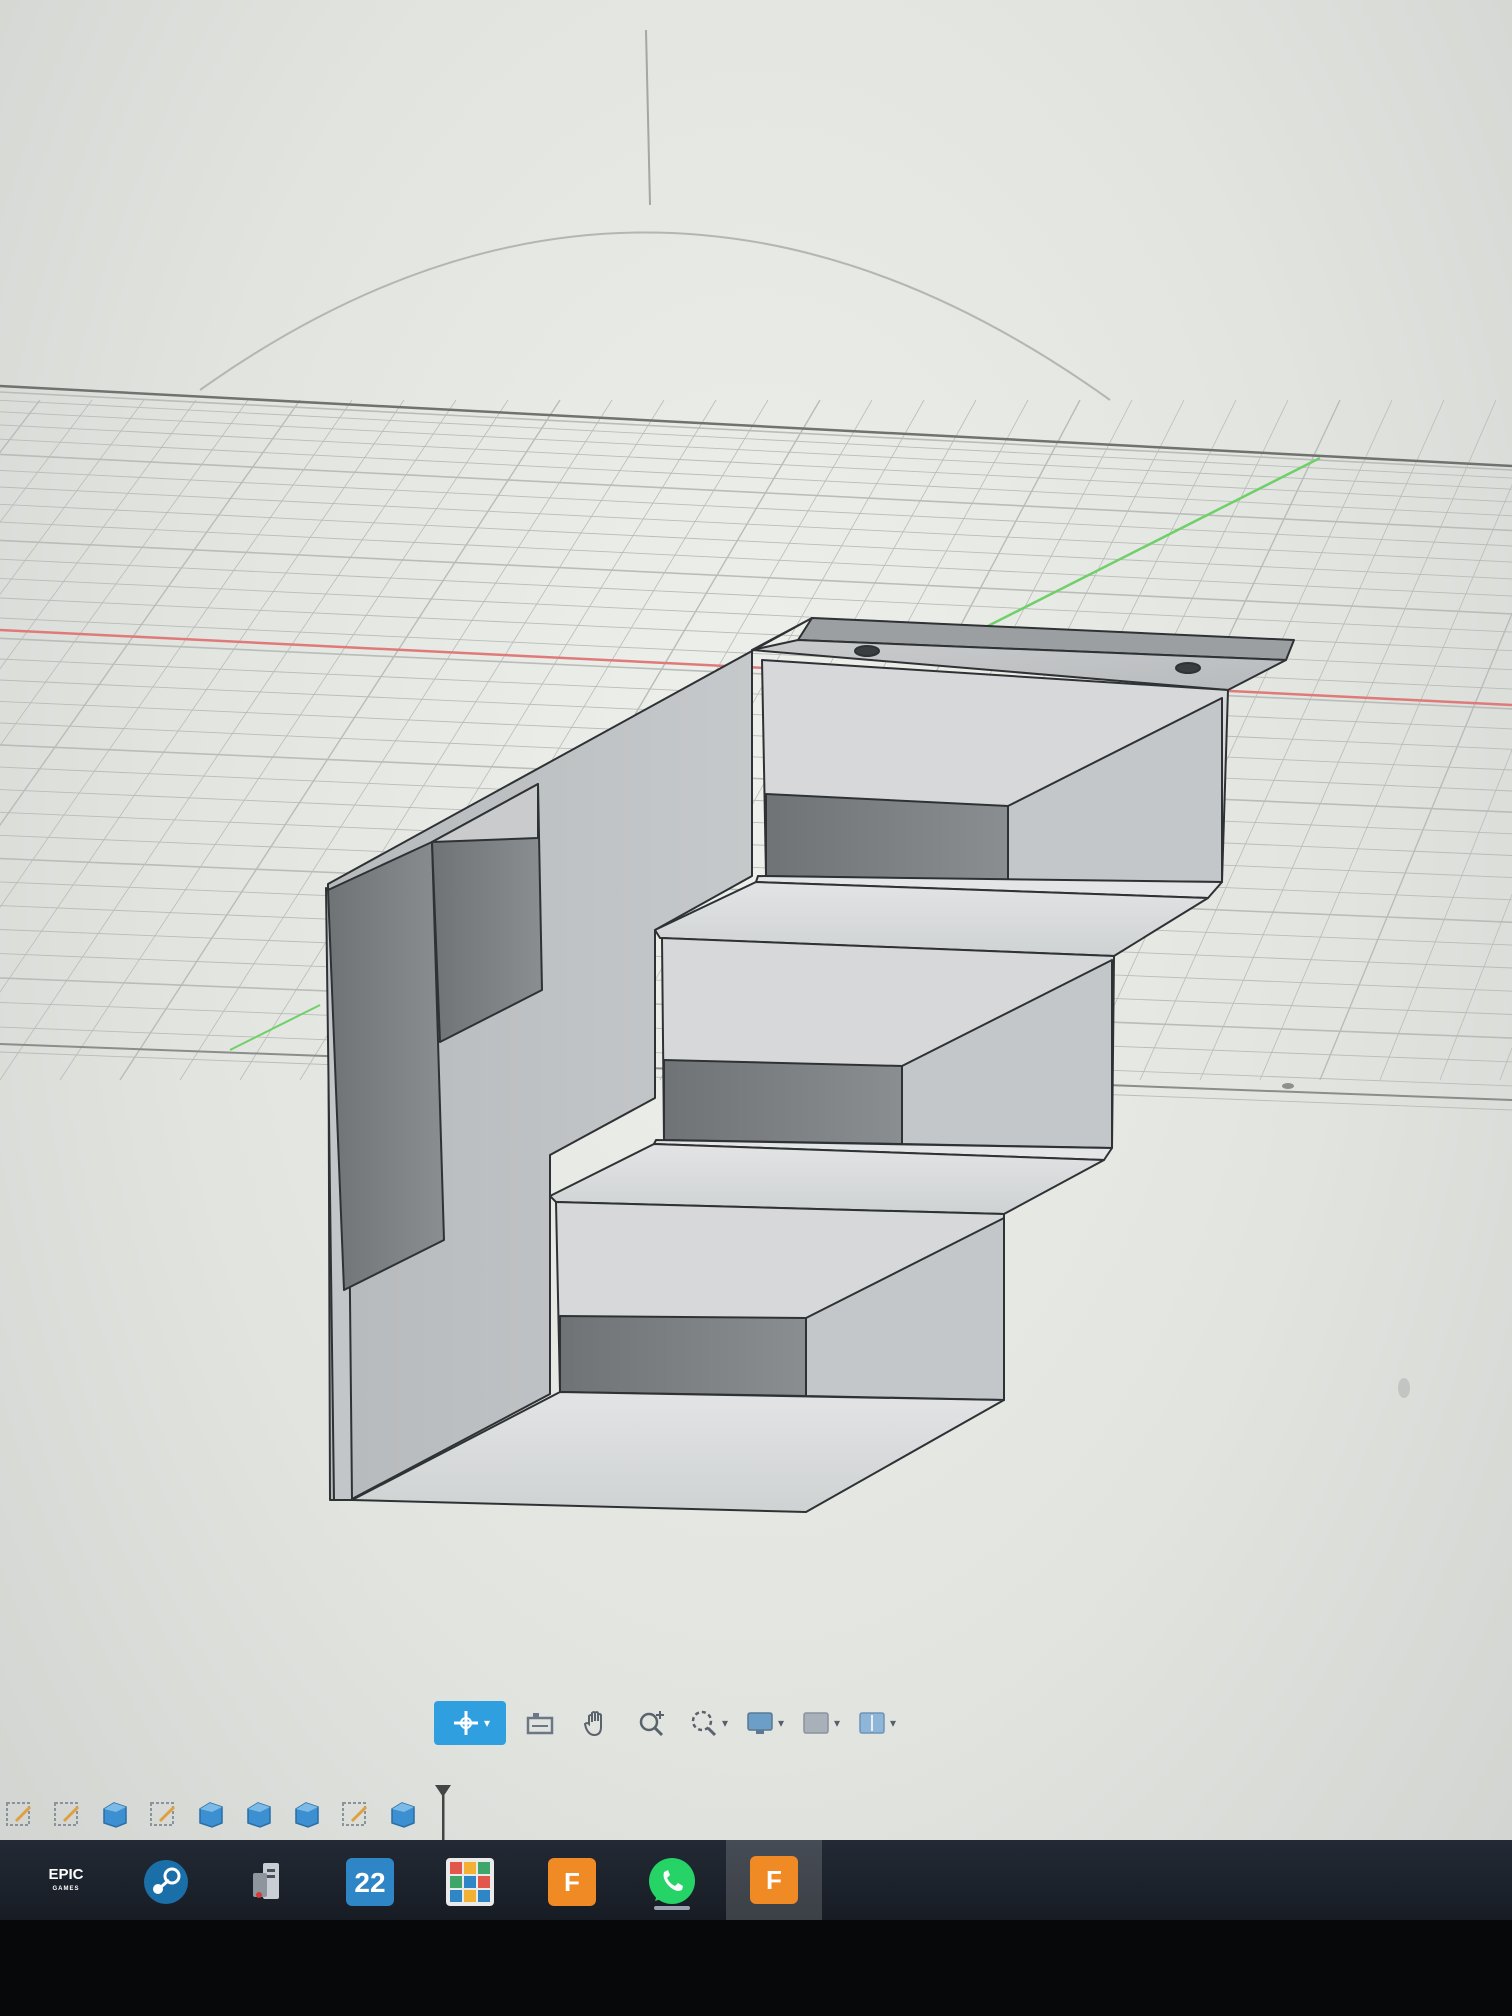 The width and height of the screenshot is (1512, 2016). I want to click on taskbar-fusion-360-active: F, so click(774, 1880).